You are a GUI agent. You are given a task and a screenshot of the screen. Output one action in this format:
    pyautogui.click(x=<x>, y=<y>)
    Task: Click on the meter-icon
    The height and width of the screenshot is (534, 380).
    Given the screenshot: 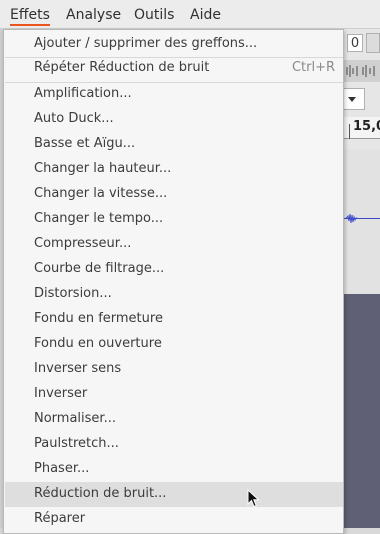 What is the action you would take?
    pyautogui.click(x=360, y=71)
    